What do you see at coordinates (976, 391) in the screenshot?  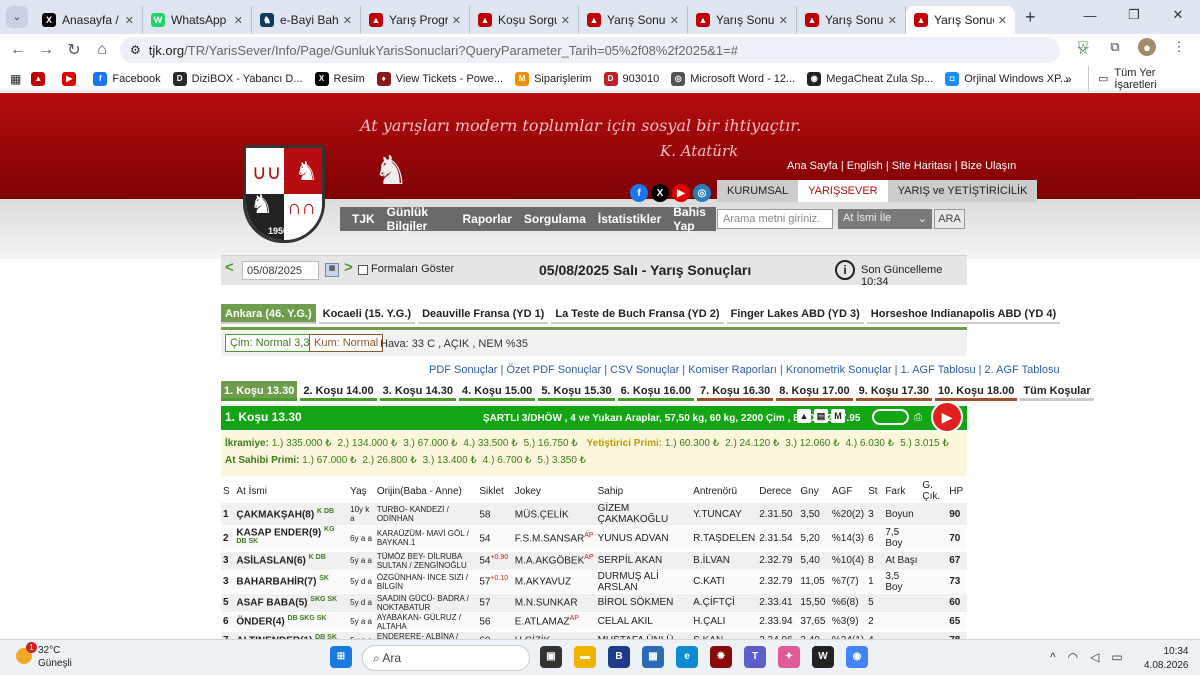 I see `race-tab: 10. Koşu 18.00` at bounding box center [976, 391].